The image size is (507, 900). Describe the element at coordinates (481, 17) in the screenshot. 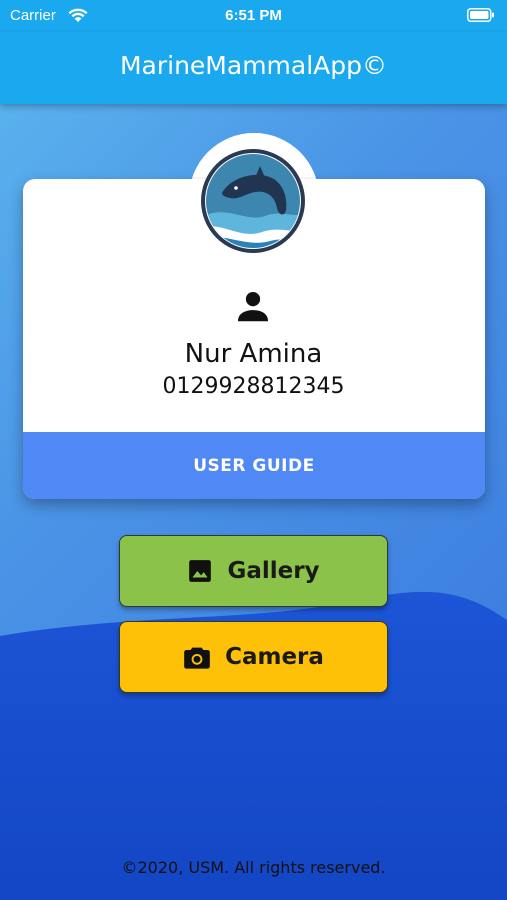

I see `battery-icon` at that location.